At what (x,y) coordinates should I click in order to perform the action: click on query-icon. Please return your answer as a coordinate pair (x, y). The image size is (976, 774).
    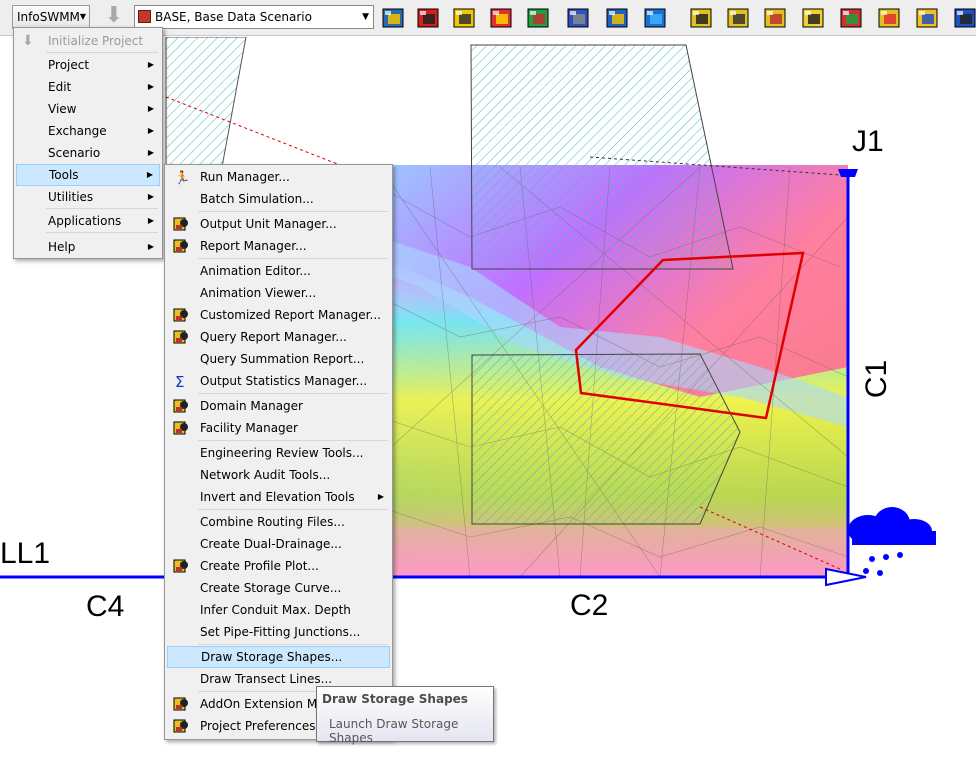
    Looking at the image, I should click on (618, 18).